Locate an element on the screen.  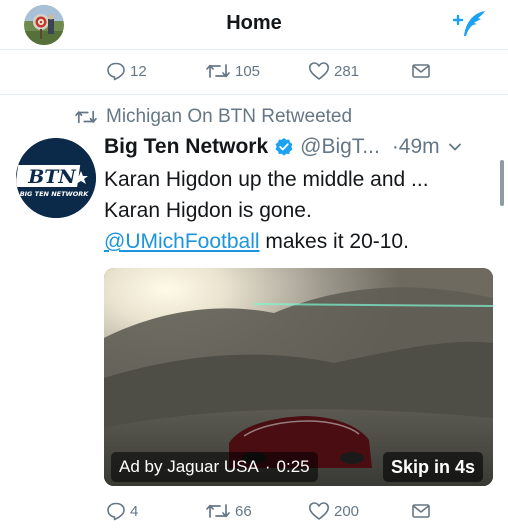
reply-count: 12 is located at coordinates (138, 71).